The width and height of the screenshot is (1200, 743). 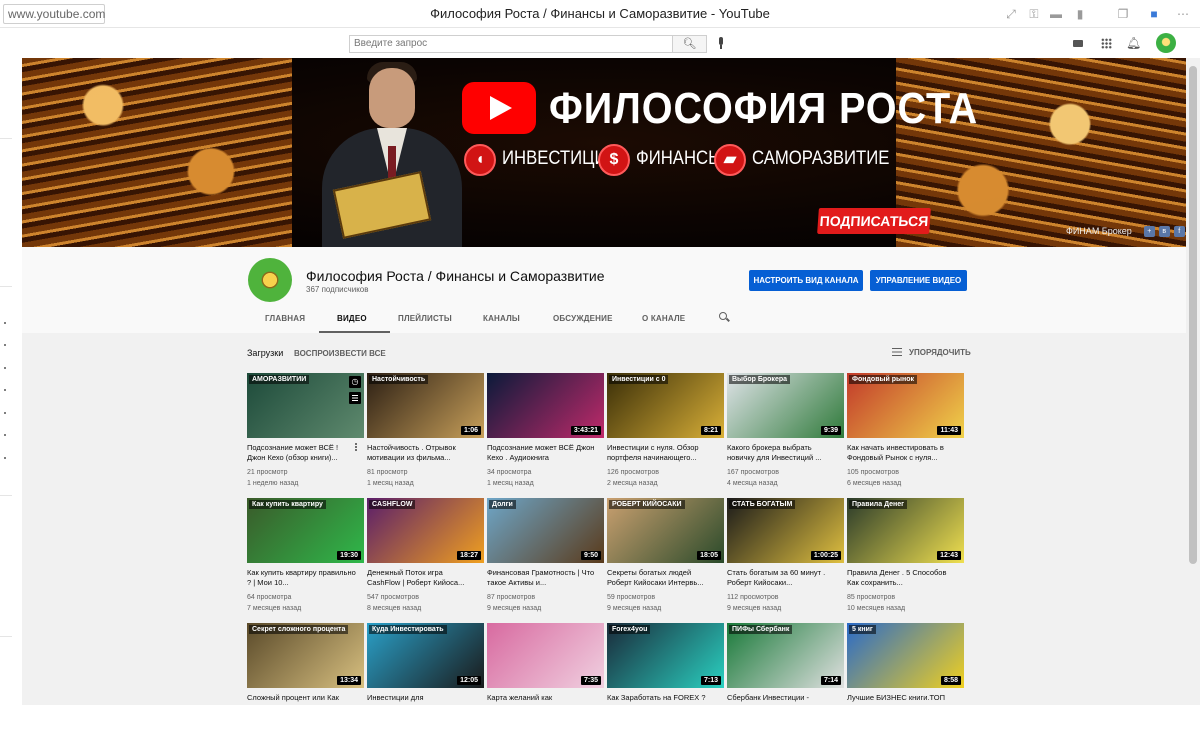 What do you see at coordinates (285, 318) in the screenshot?
I see `tab-home: ГЛАВНАЯ` at bounding box center [285, 318].